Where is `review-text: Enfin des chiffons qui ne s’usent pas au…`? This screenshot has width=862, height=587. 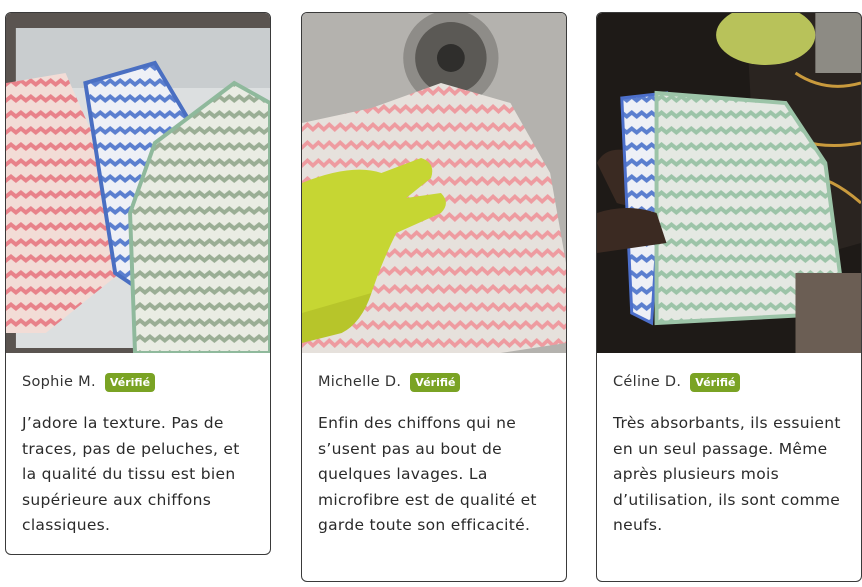
review-text: Enfin des chiffons qui ne s’usent pas au… is located at coordinates (427, 474).